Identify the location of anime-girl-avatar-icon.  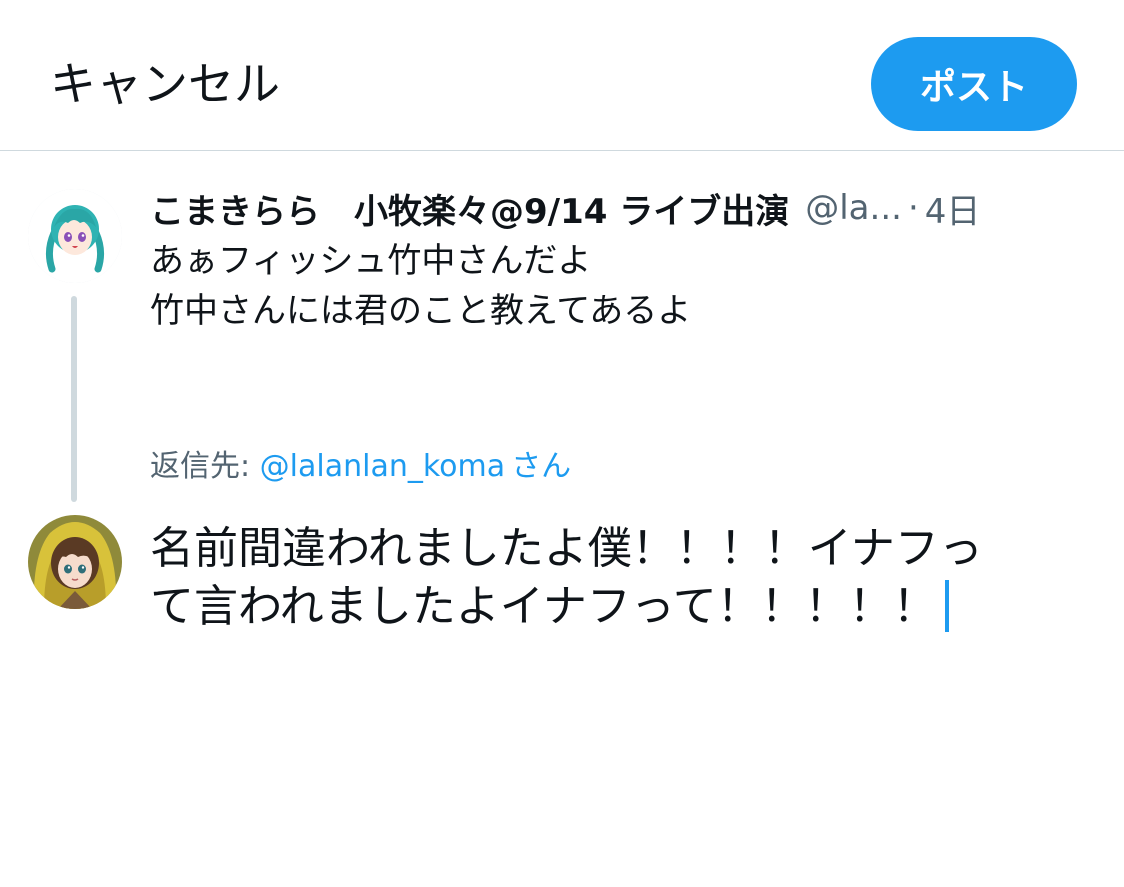
(75, 236).